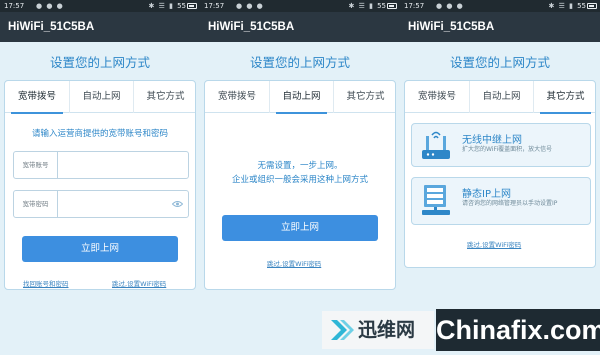 This screenshot has width=600, height=355. I want to click on option-description: 扩大您的WiFi覆盖面积，放大信号, so click(507, 149).